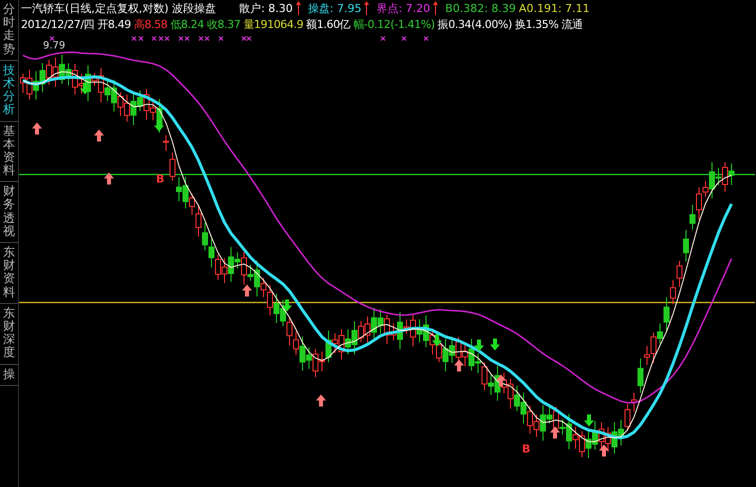 The width and height of the screenshot is (756, 487). I want to click on quote-value: 量191064.9, so click(273, 24).